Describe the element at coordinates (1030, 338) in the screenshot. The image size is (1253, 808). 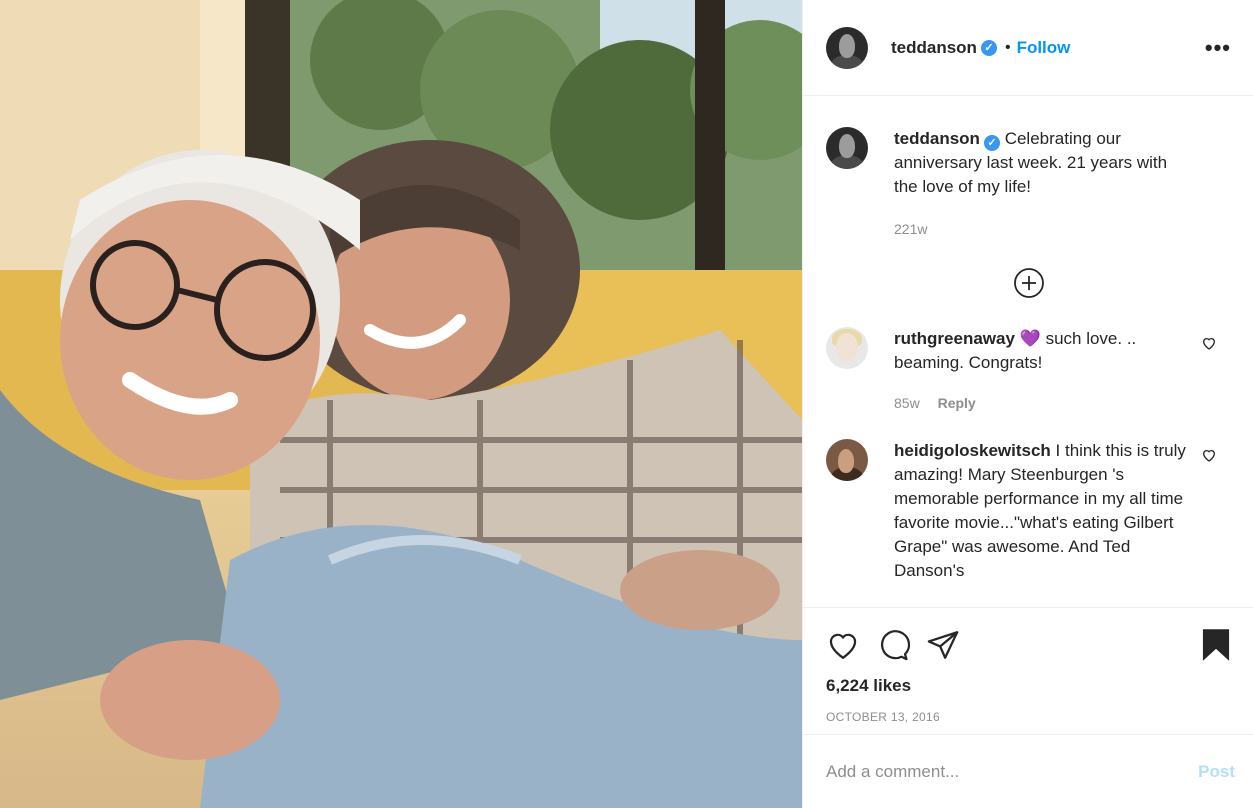
I see `purple-heart-emoji: 💜` at that location.